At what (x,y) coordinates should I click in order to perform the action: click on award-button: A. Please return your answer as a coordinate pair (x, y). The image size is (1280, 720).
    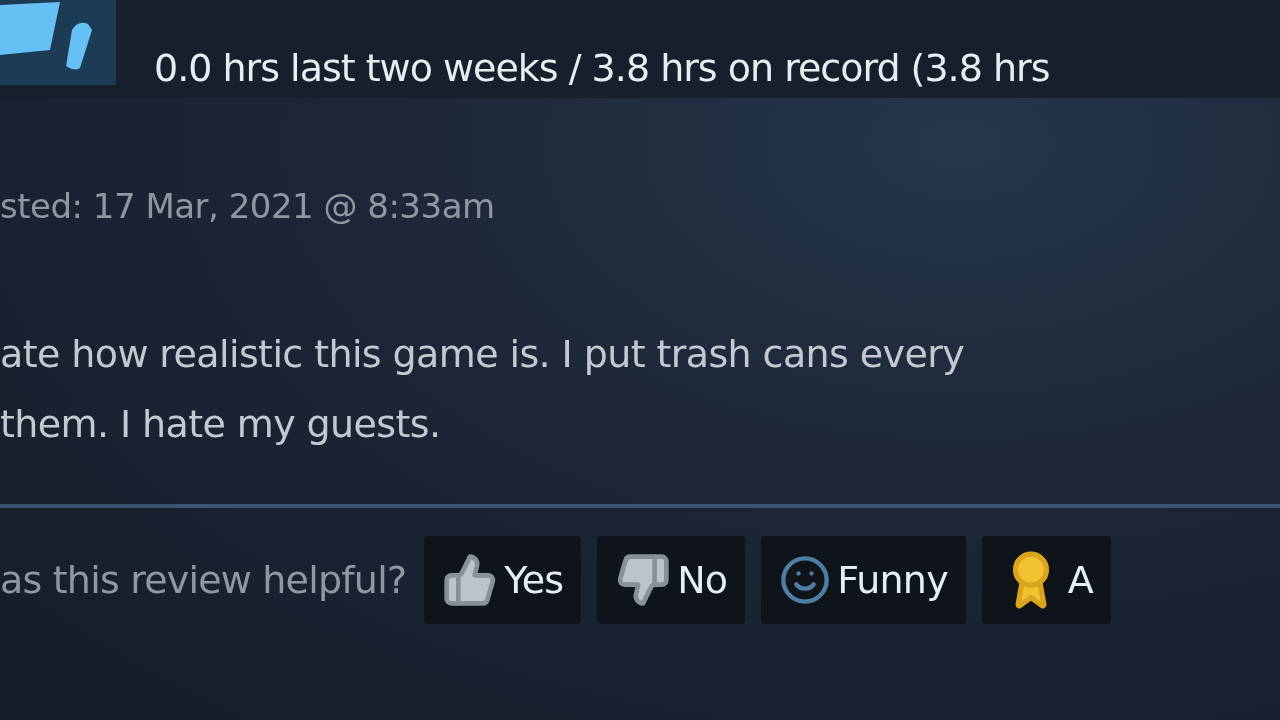
    Looking at the image, I should click on (1046, 580).